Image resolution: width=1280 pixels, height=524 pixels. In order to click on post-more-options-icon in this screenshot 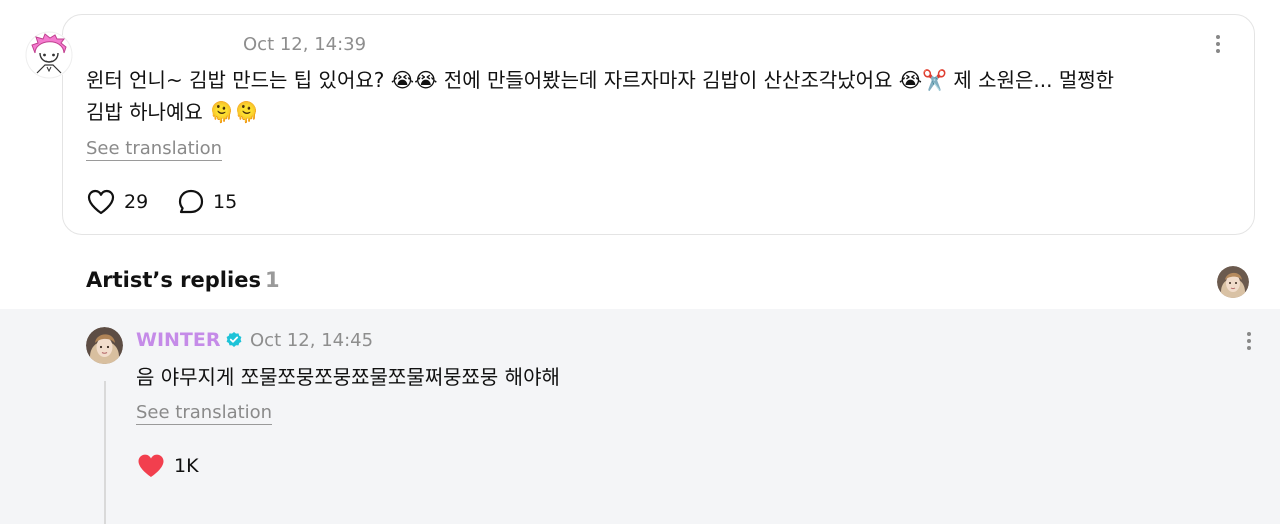, I will do `click(1218, 44)`.